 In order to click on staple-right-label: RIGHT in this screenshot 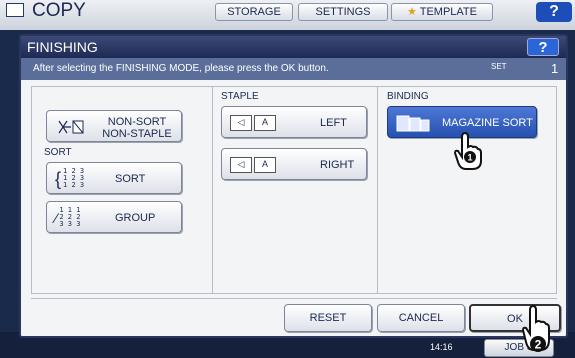, I will do `click(337, 165)`.